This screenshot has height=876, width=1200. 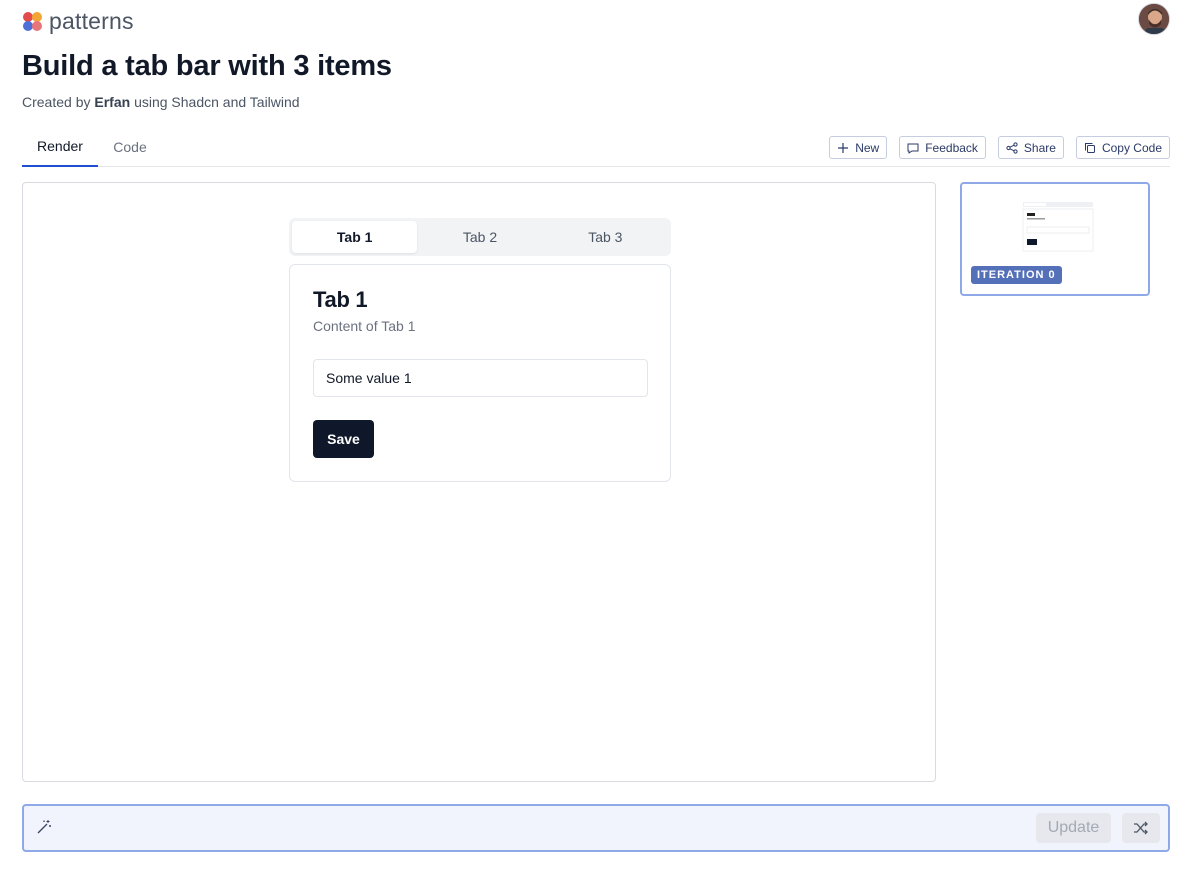 I want to click on prompt-input, so click(x=544, y=828).